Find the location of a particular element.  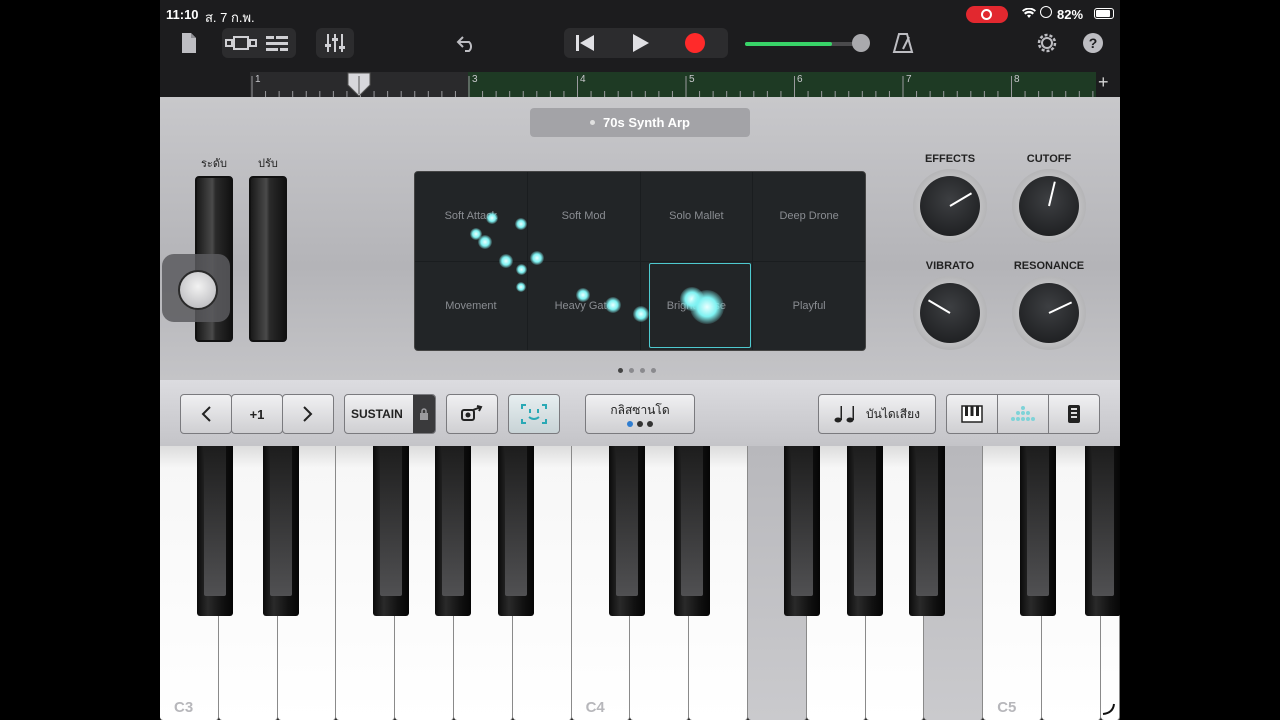

arpeggiator-button is located at coordinates (472, 414).